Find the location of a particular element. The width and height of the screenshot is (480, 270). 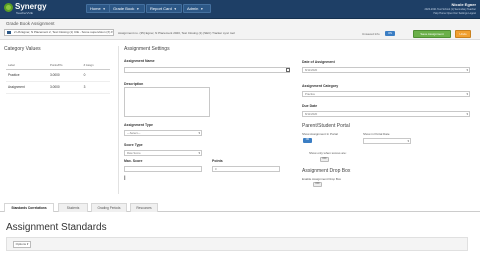

score-type-select: Raw Score is located at coordinates (163, 153).